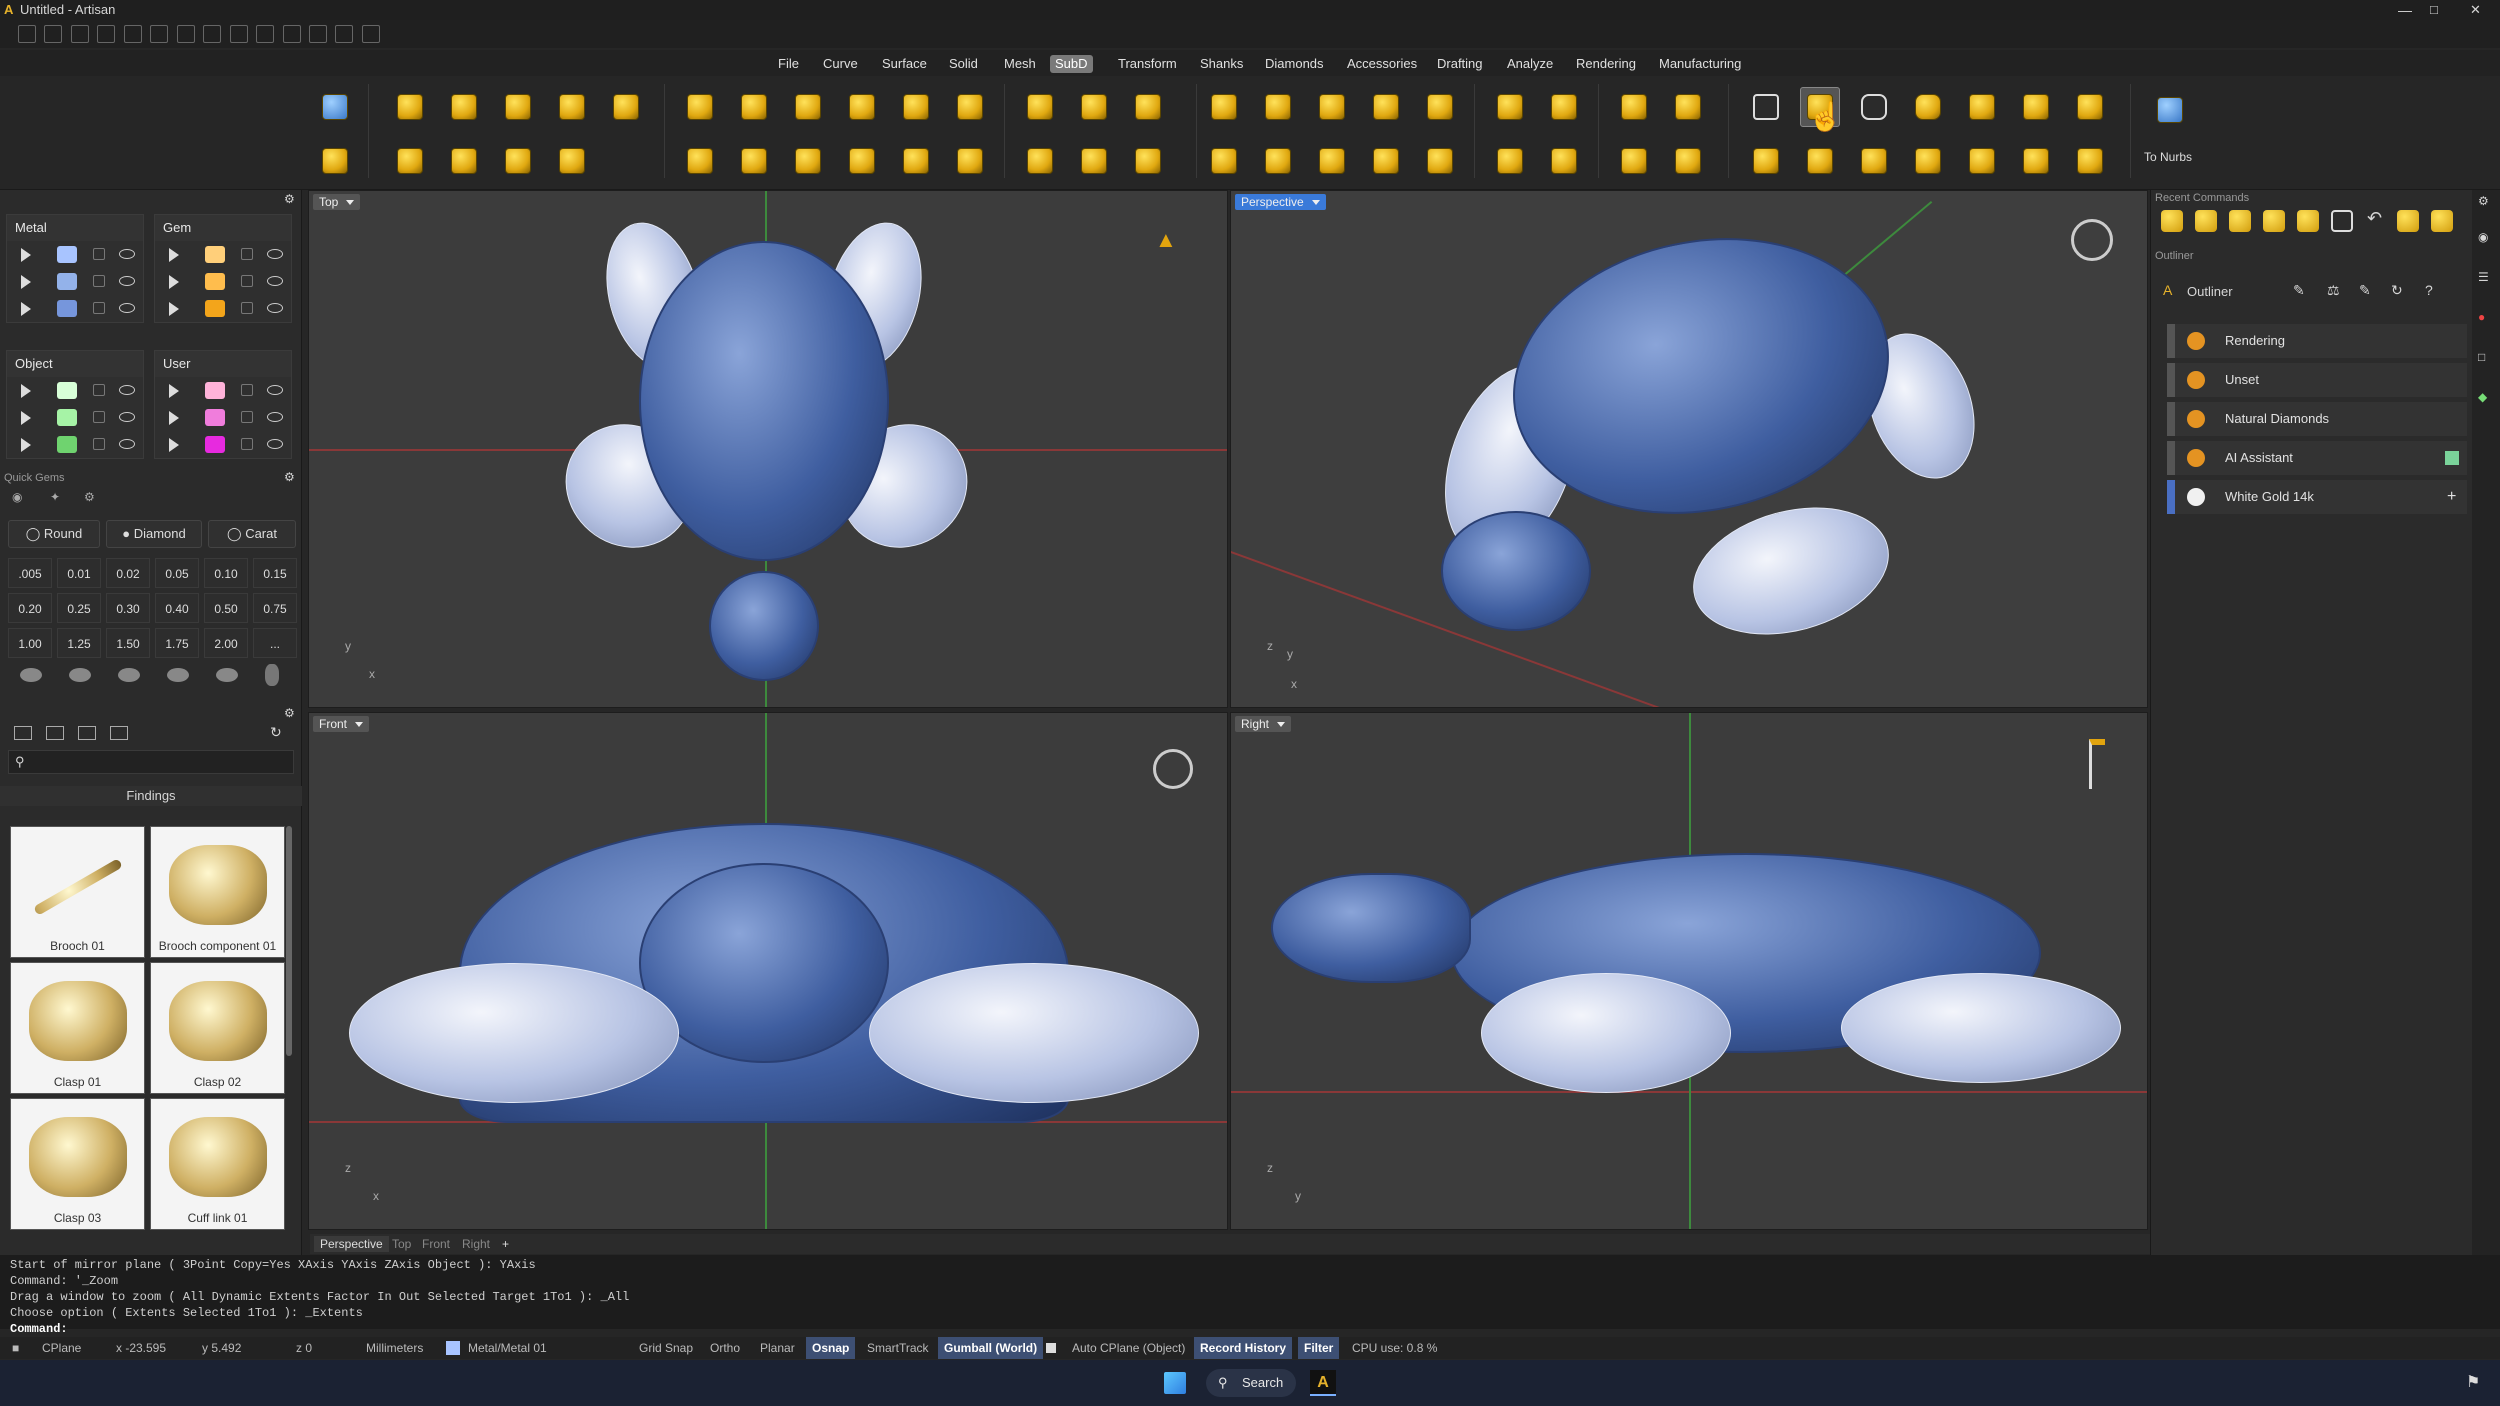  Describe the element at coordinates (212, 34) in the screenshot. I see `save-as-icon` at that location.